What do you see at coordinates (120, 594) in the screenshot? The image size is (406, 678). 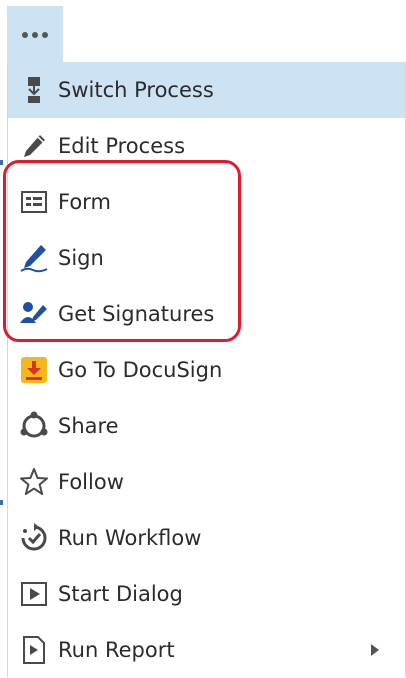 I see `menu-item-label: Start Dialog` at bounding box center [120, 594].